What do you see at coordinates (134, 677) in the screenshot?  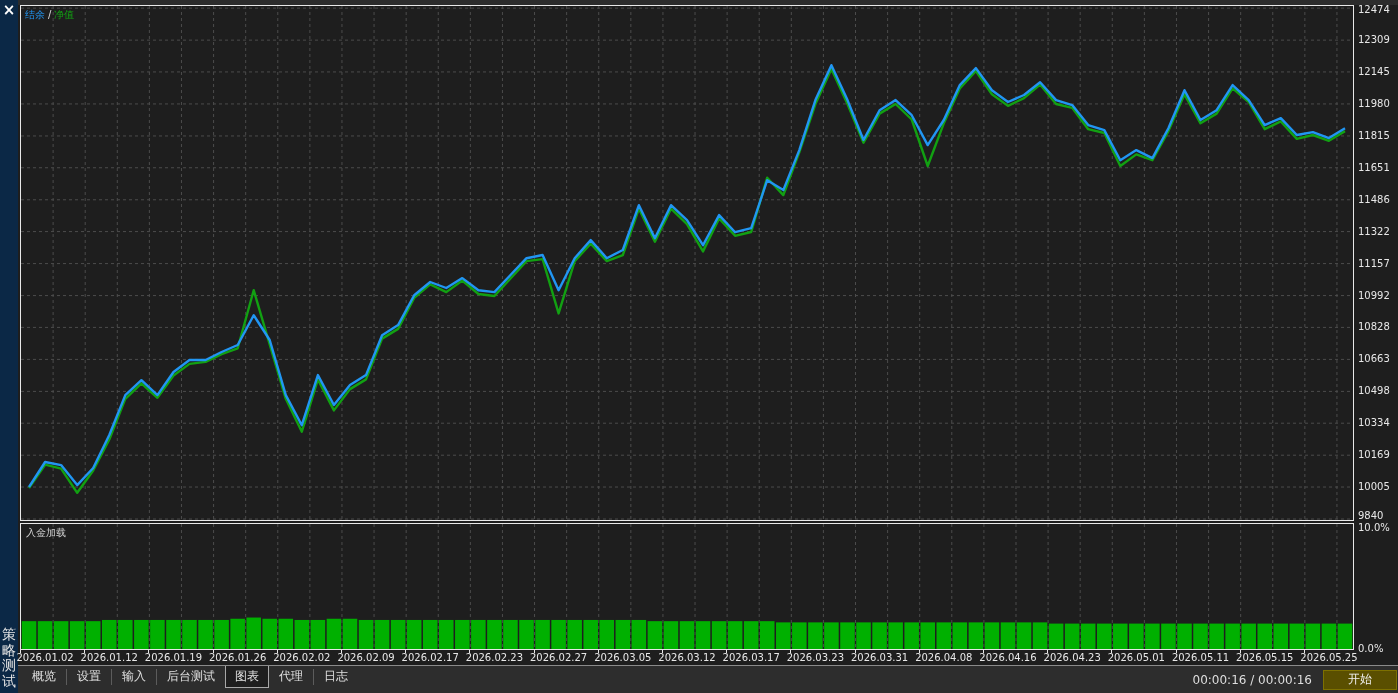 I see `tab: 输入` at bounding box center [134, 677].